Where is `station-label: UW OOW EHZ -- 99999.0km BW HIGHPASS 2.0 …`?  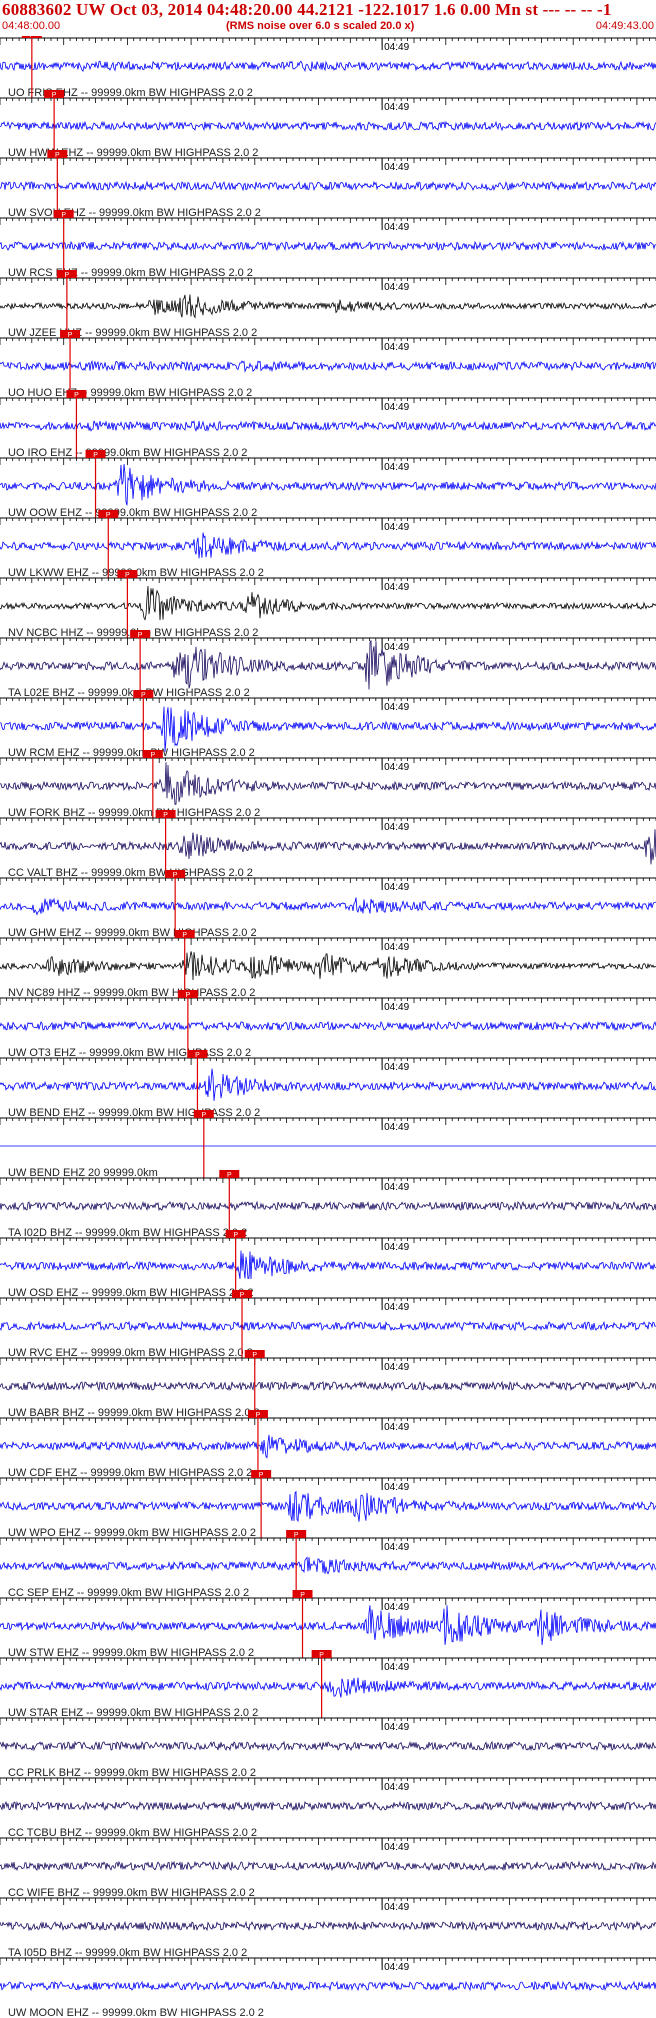
station-label: UW OOW EHZ -- 99999.0km BW HIGHPASS 2.0 … is located at coordinates (132, 513).